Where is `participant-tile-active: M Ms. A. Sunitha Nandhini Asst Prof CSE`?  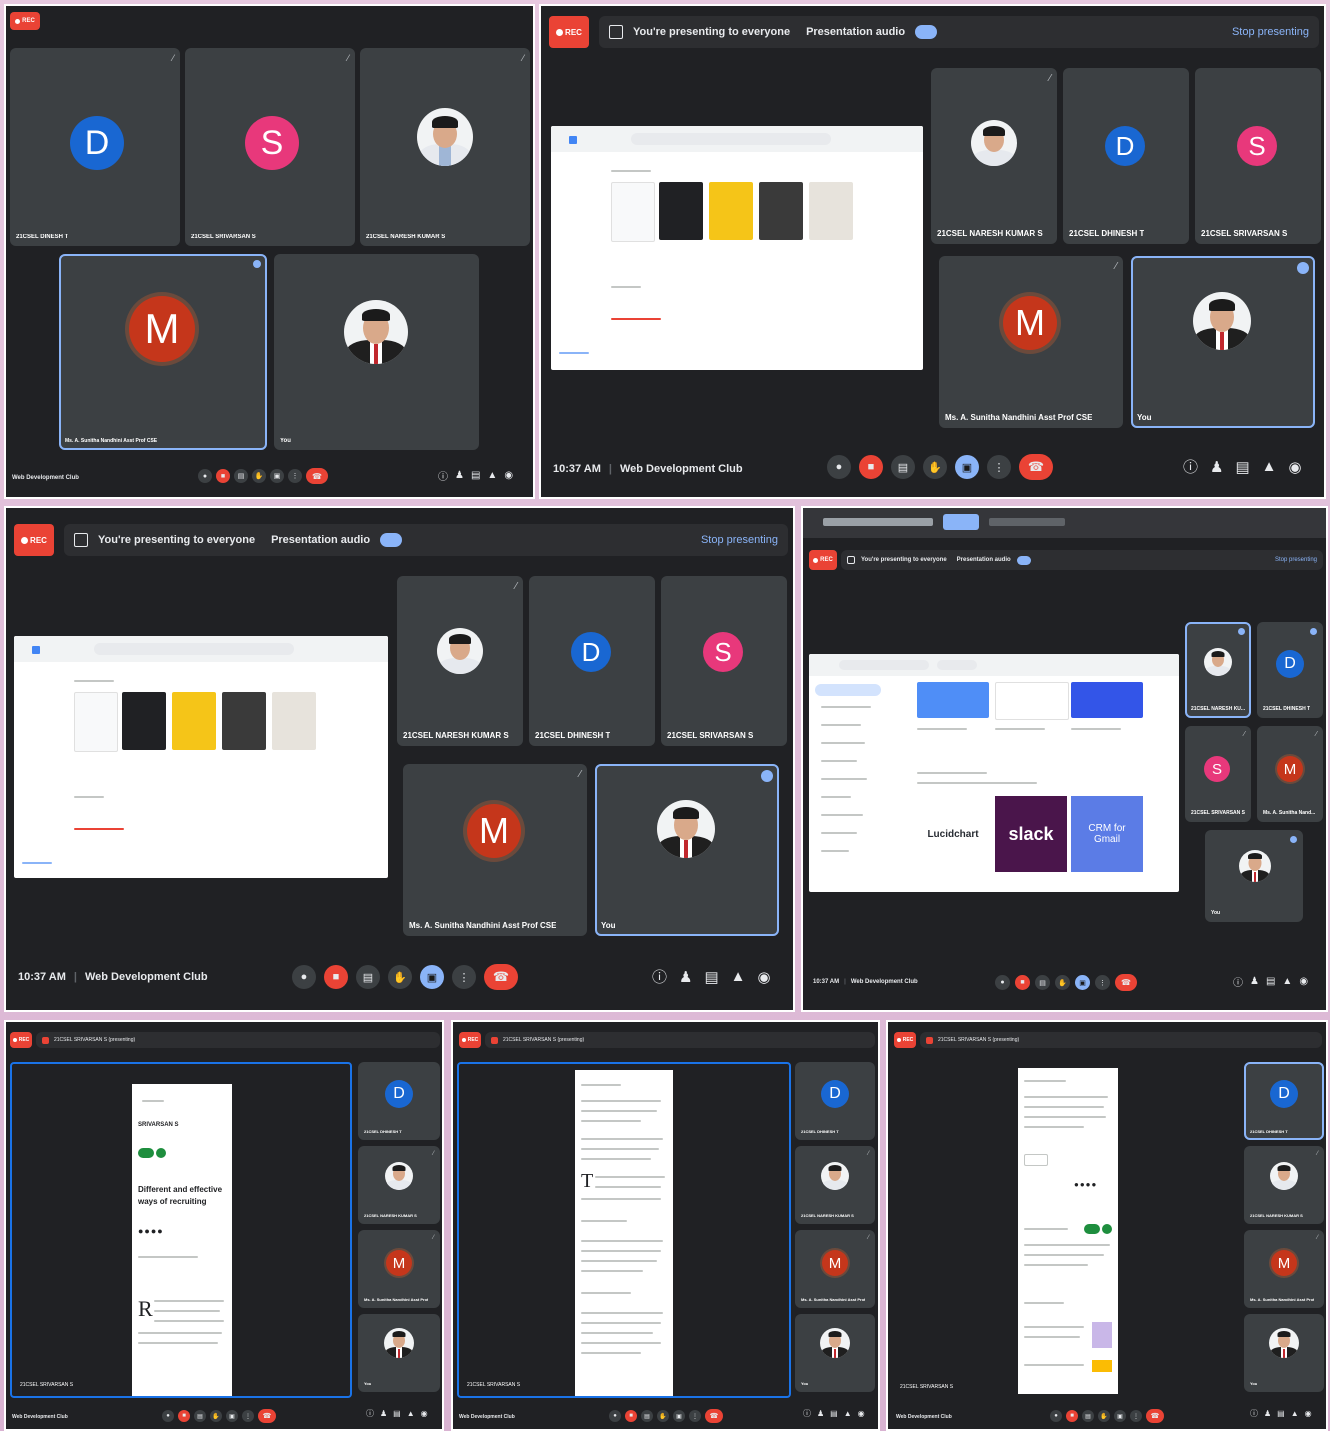 participant-tile-active: M Ms. A. Sunitha Nandhini Asst Prof CSE is located at coordinates (163, 352).